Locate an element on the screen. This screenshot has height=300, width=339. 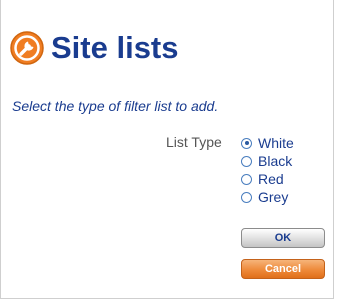
wrench-icon is located at coordinates (27, 48).